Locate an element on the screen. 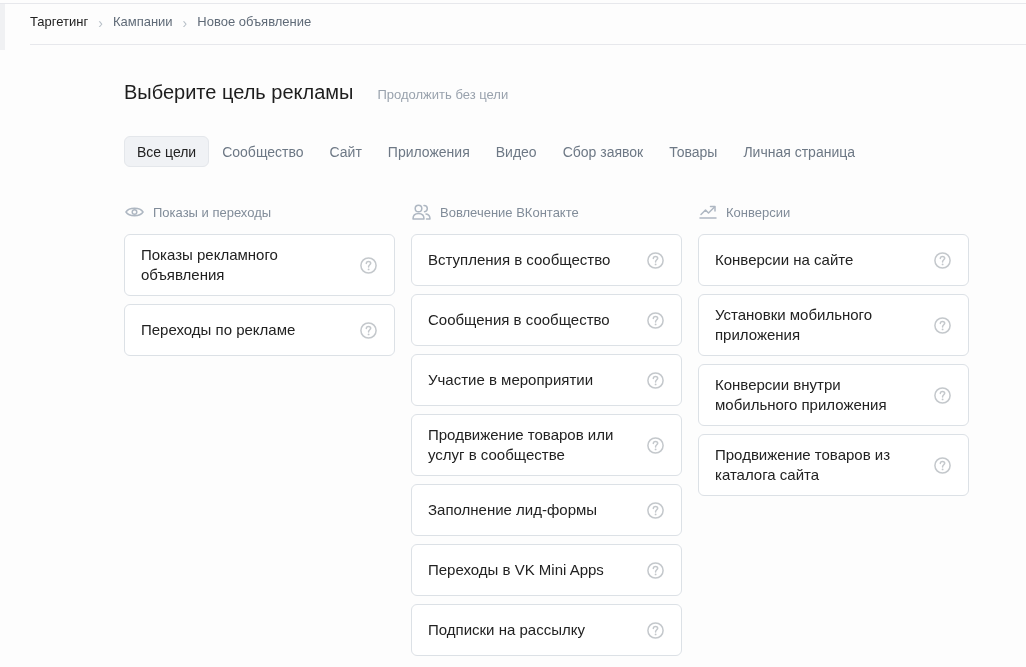  goal-tab: Сбор заявок is located at coordinates (603, 151).